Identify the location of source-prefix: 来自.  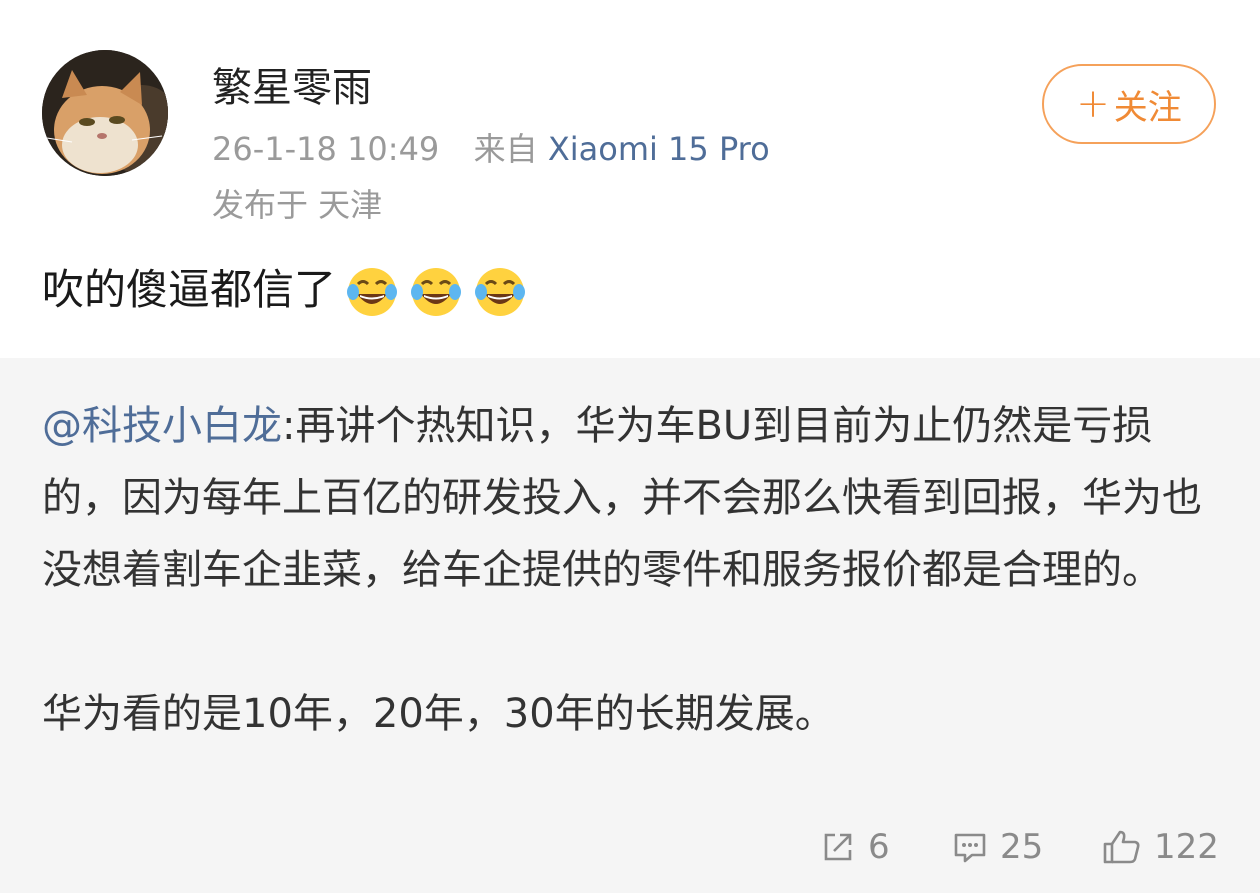
(505, 149).